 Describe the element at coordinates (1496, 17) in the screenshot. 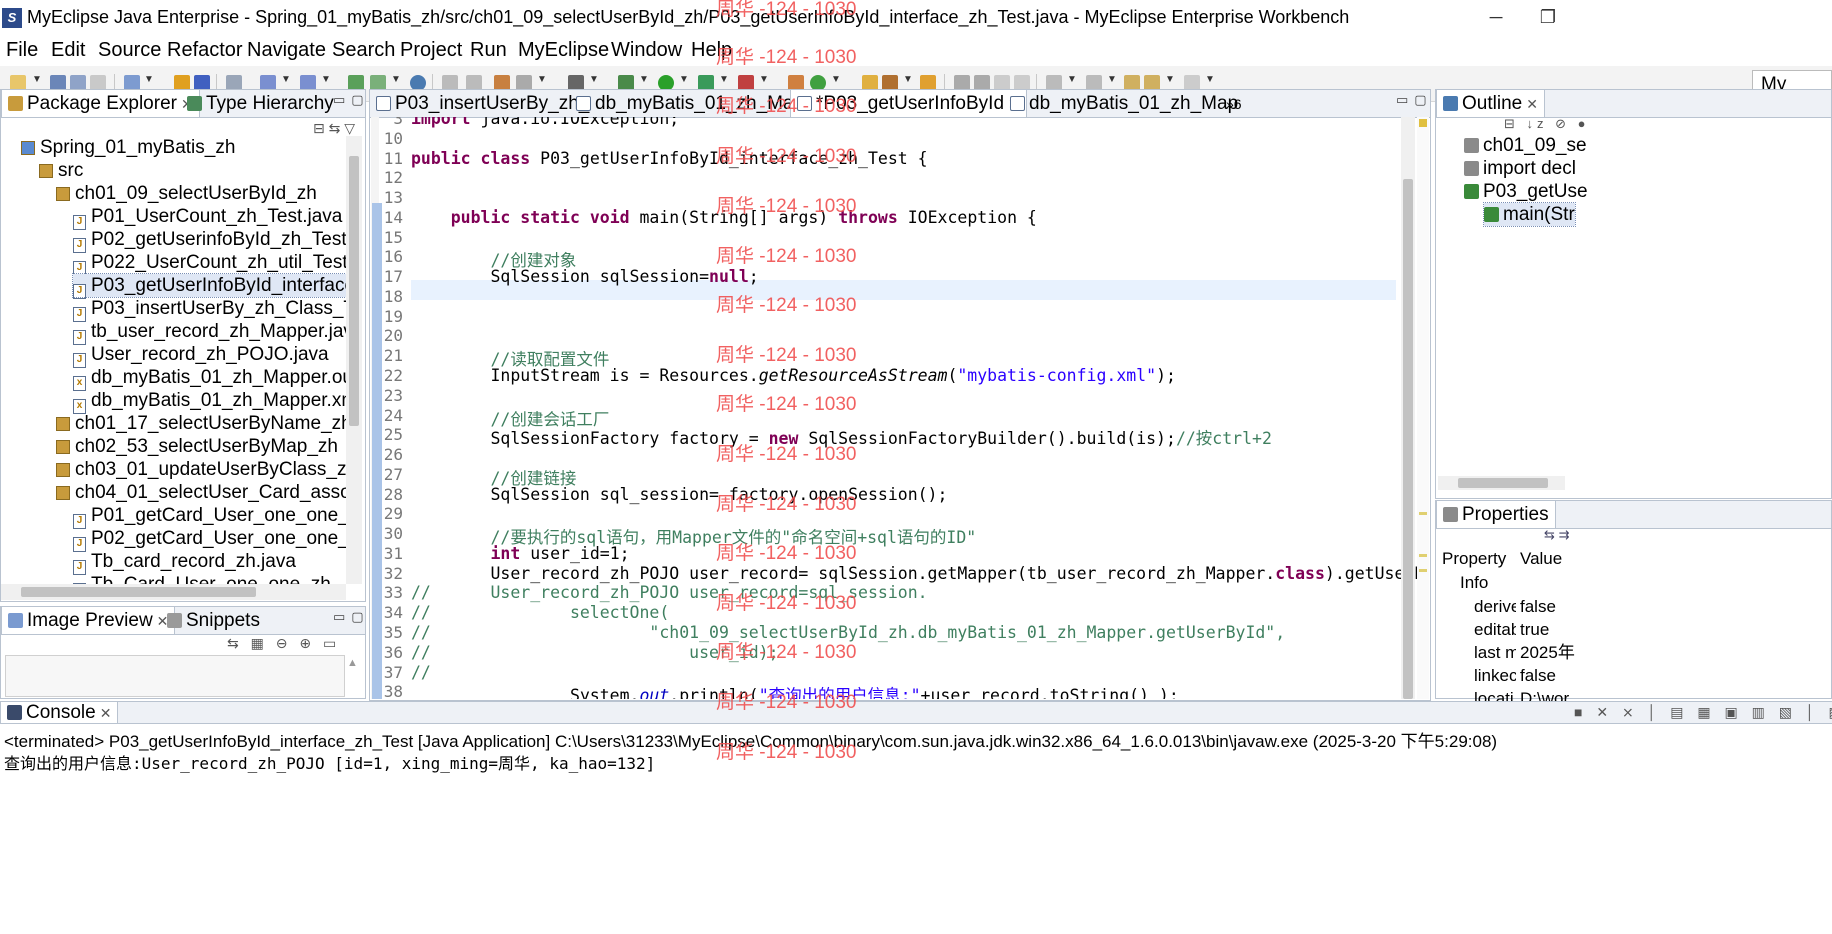

I see `minimize-button: ─` at that location.